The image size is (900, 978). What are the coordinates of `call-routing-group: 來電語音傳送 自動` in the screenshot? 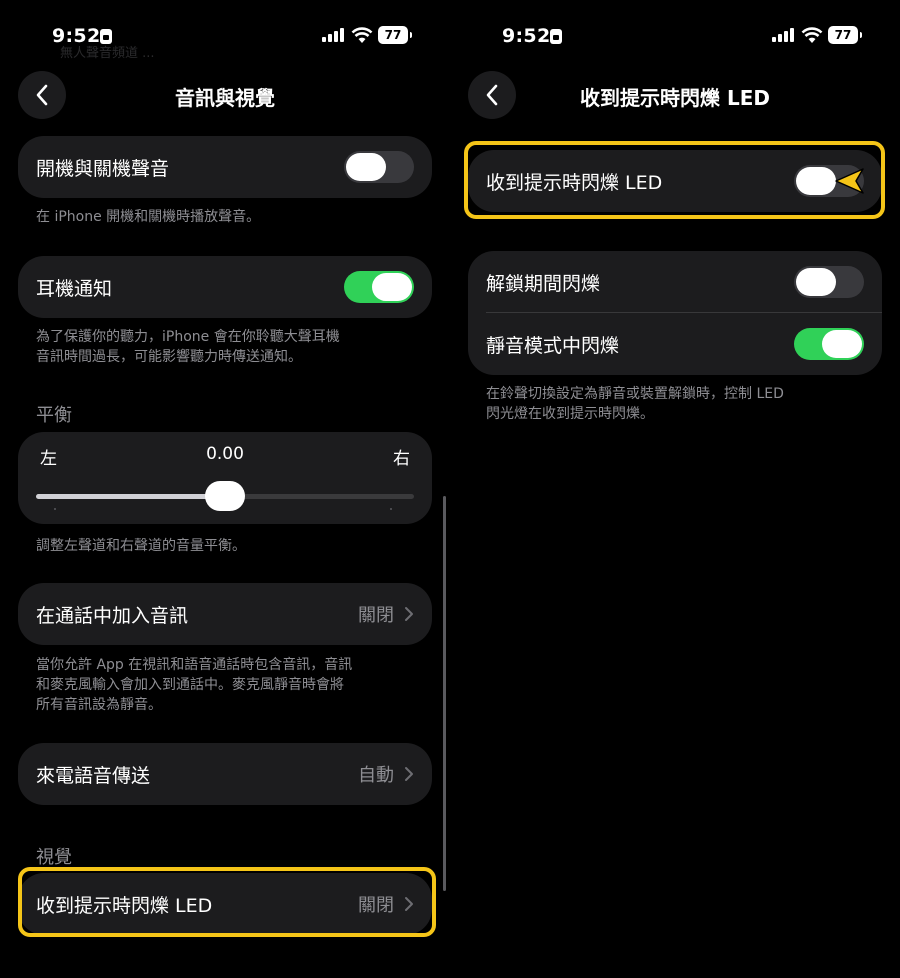 It's located at (225, 774).